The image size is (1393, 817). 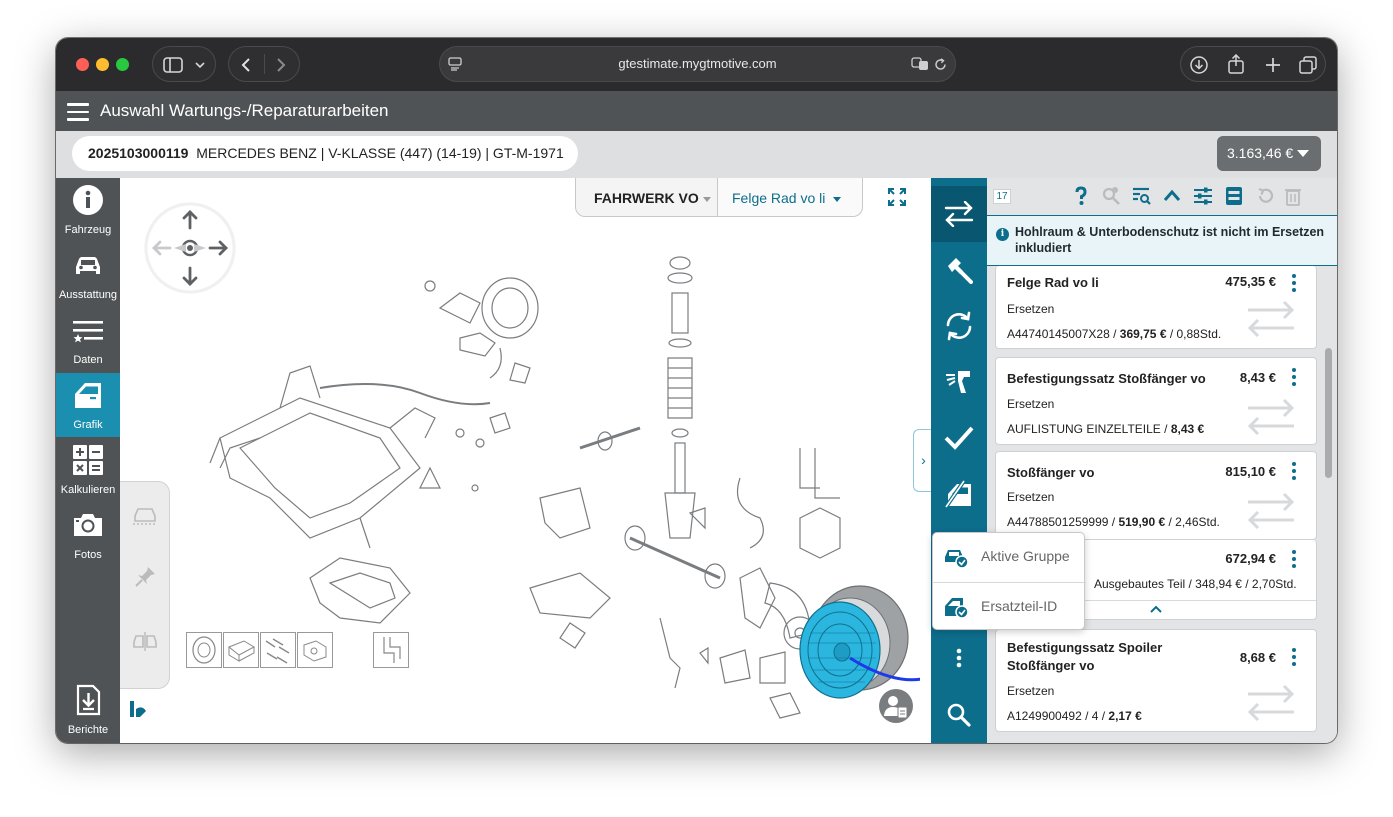 What do you see at coordinates (959, 326) in the screenshot?
I see `remove-install-tool-button` at bounding box center [959, 326].